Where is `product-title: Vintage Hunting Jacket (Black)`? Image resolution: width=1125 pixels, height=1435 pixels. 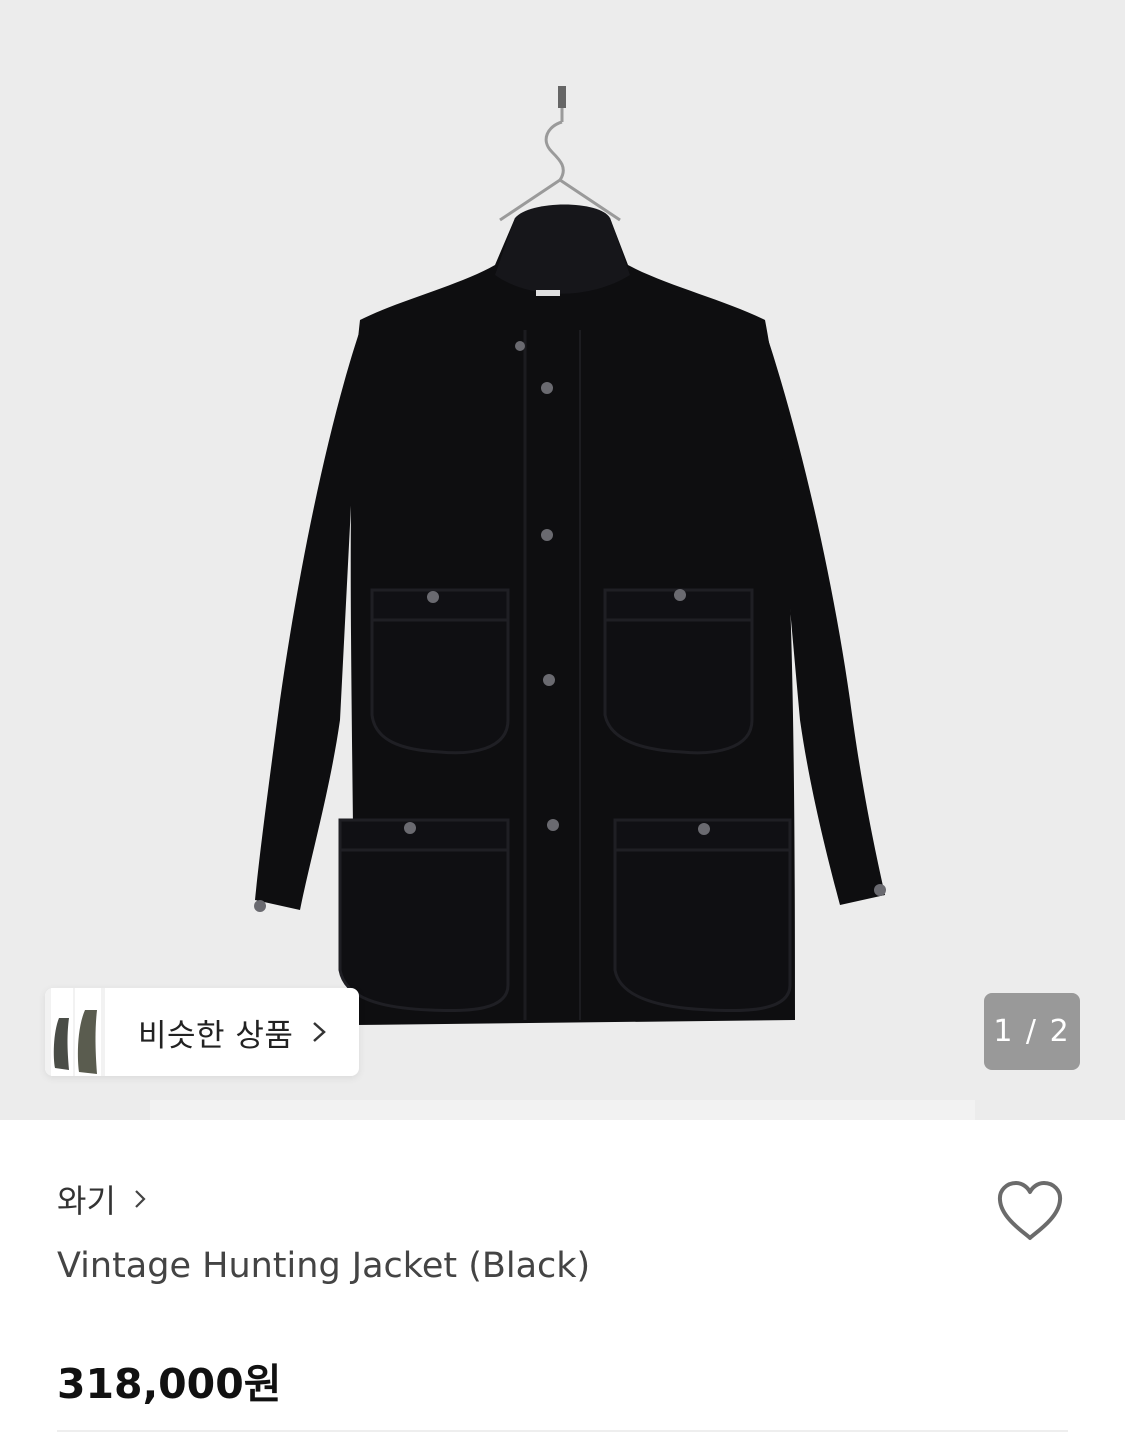 product-title: Vintage Hunting Jacket (Black) is located at coordinates (324, 1266).